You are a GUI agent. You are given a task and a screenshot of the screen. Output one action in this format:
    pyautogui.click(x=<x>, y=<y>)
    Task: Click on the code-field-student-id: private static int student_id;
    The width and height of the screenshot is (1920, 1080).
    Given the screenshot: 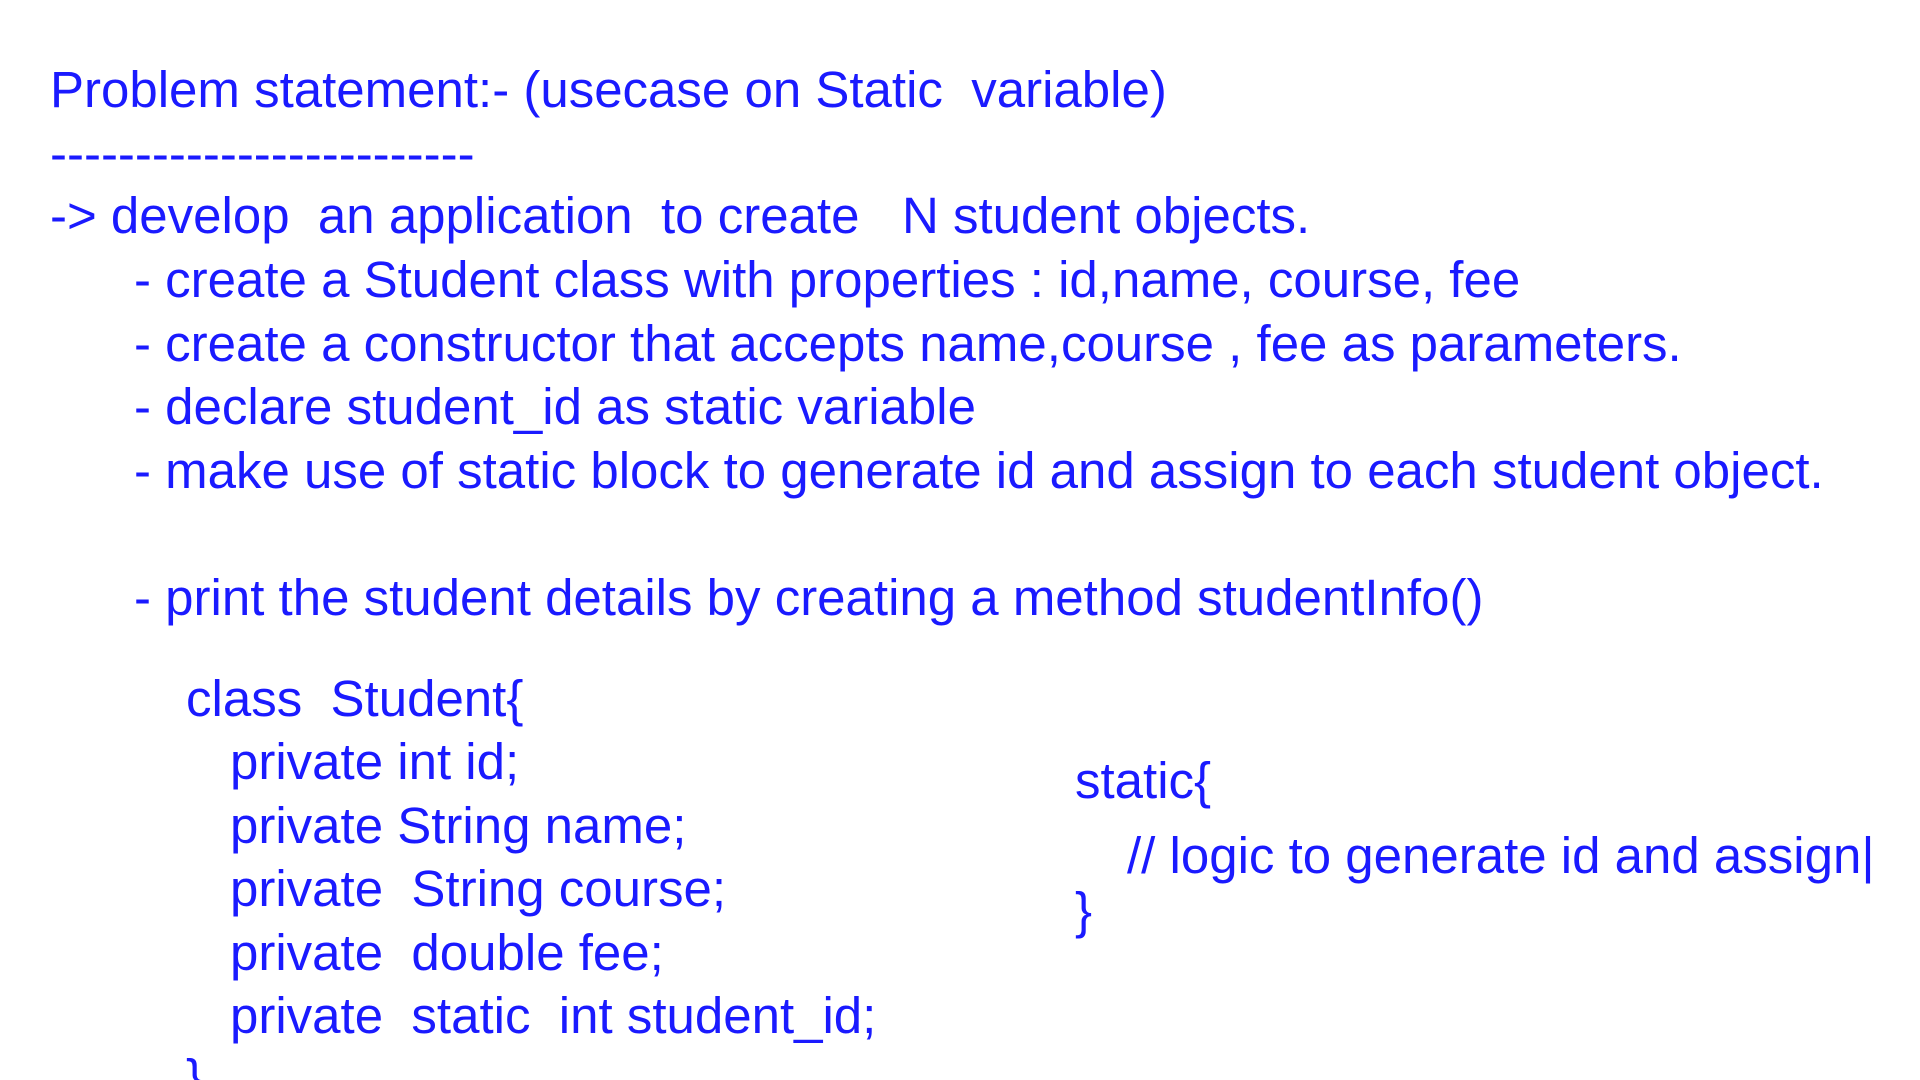 What is the action you would take?
    pyautogui.click(x=553, y=1015)
    